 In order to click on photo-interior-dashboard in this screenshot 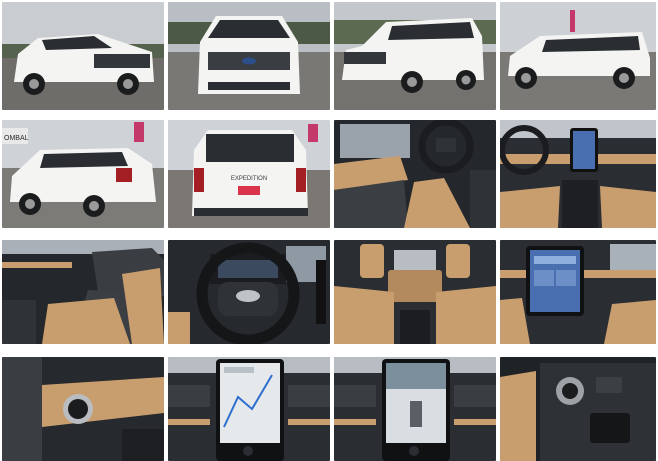, I will do `click(578, 174)`.